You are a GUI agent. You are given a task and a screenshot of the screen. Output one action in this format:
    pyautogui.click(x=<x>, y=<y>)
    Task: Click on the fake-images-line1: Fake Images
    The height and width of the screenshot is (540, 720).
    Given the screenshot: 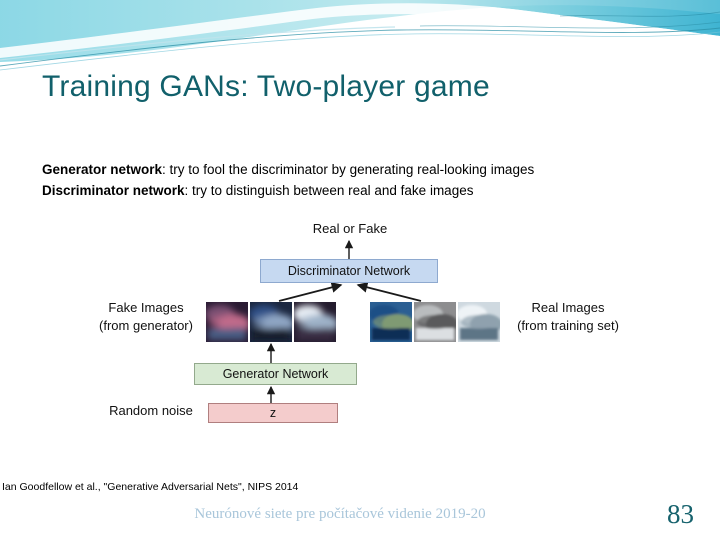 What is the action you would take?
    pyautogui.click(x=146, y=307)
    